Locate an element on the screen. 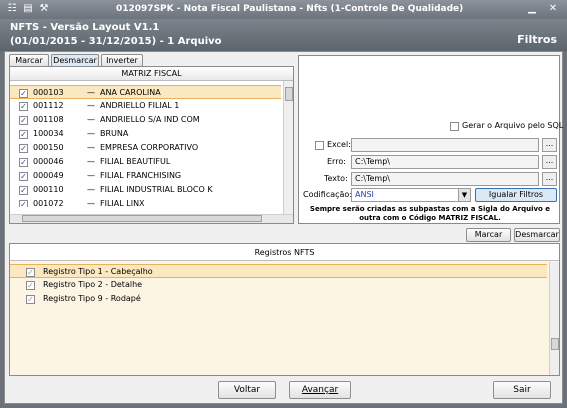 The height and width of the screenshot is (408, 567). matriz-vertical-scrollbar is located at coordinates (288, 147).